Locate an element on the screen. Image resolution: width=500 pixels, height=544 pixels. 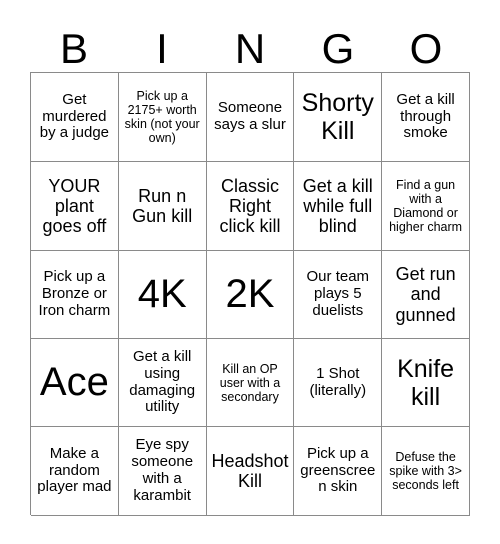
bingo-cell-r2-c1: 4K is located at coordinates (162, 295).